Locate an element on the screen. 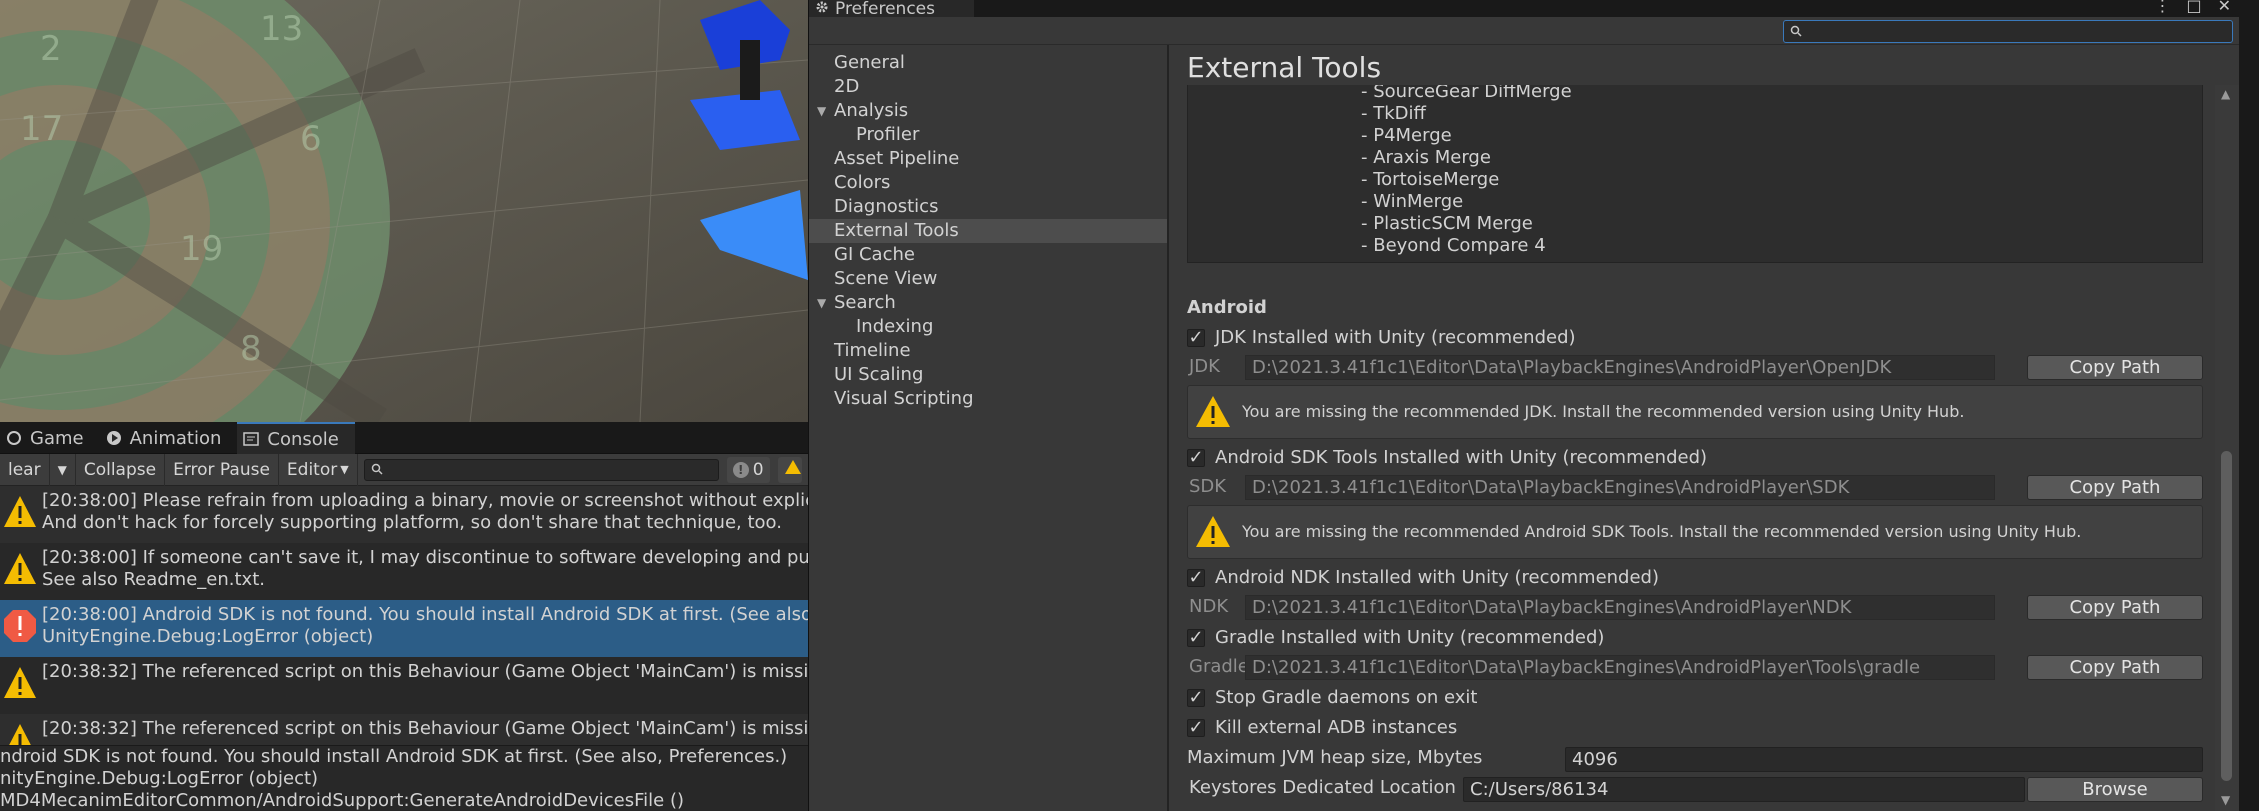 This screenshot has width=2259, height=811. jdk-installed-checkbox: ✓ JDK Installed with Unity (recommended) is located at coordinates (1381, 337).